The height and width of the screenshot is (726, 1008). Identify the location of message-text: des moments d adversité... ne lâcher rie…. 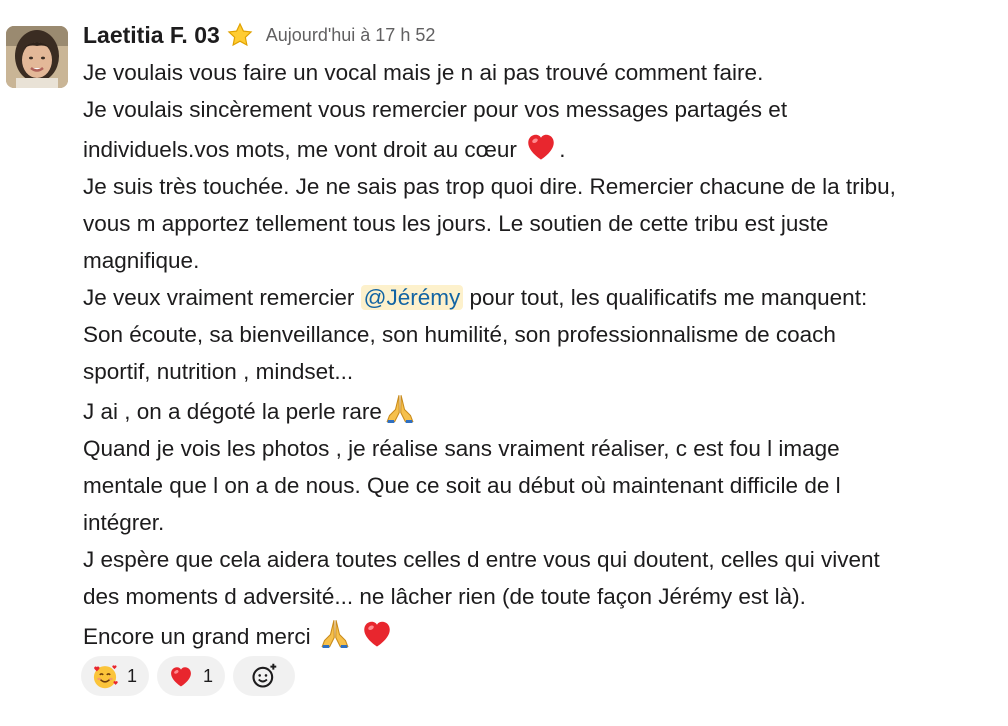
(444, 596).